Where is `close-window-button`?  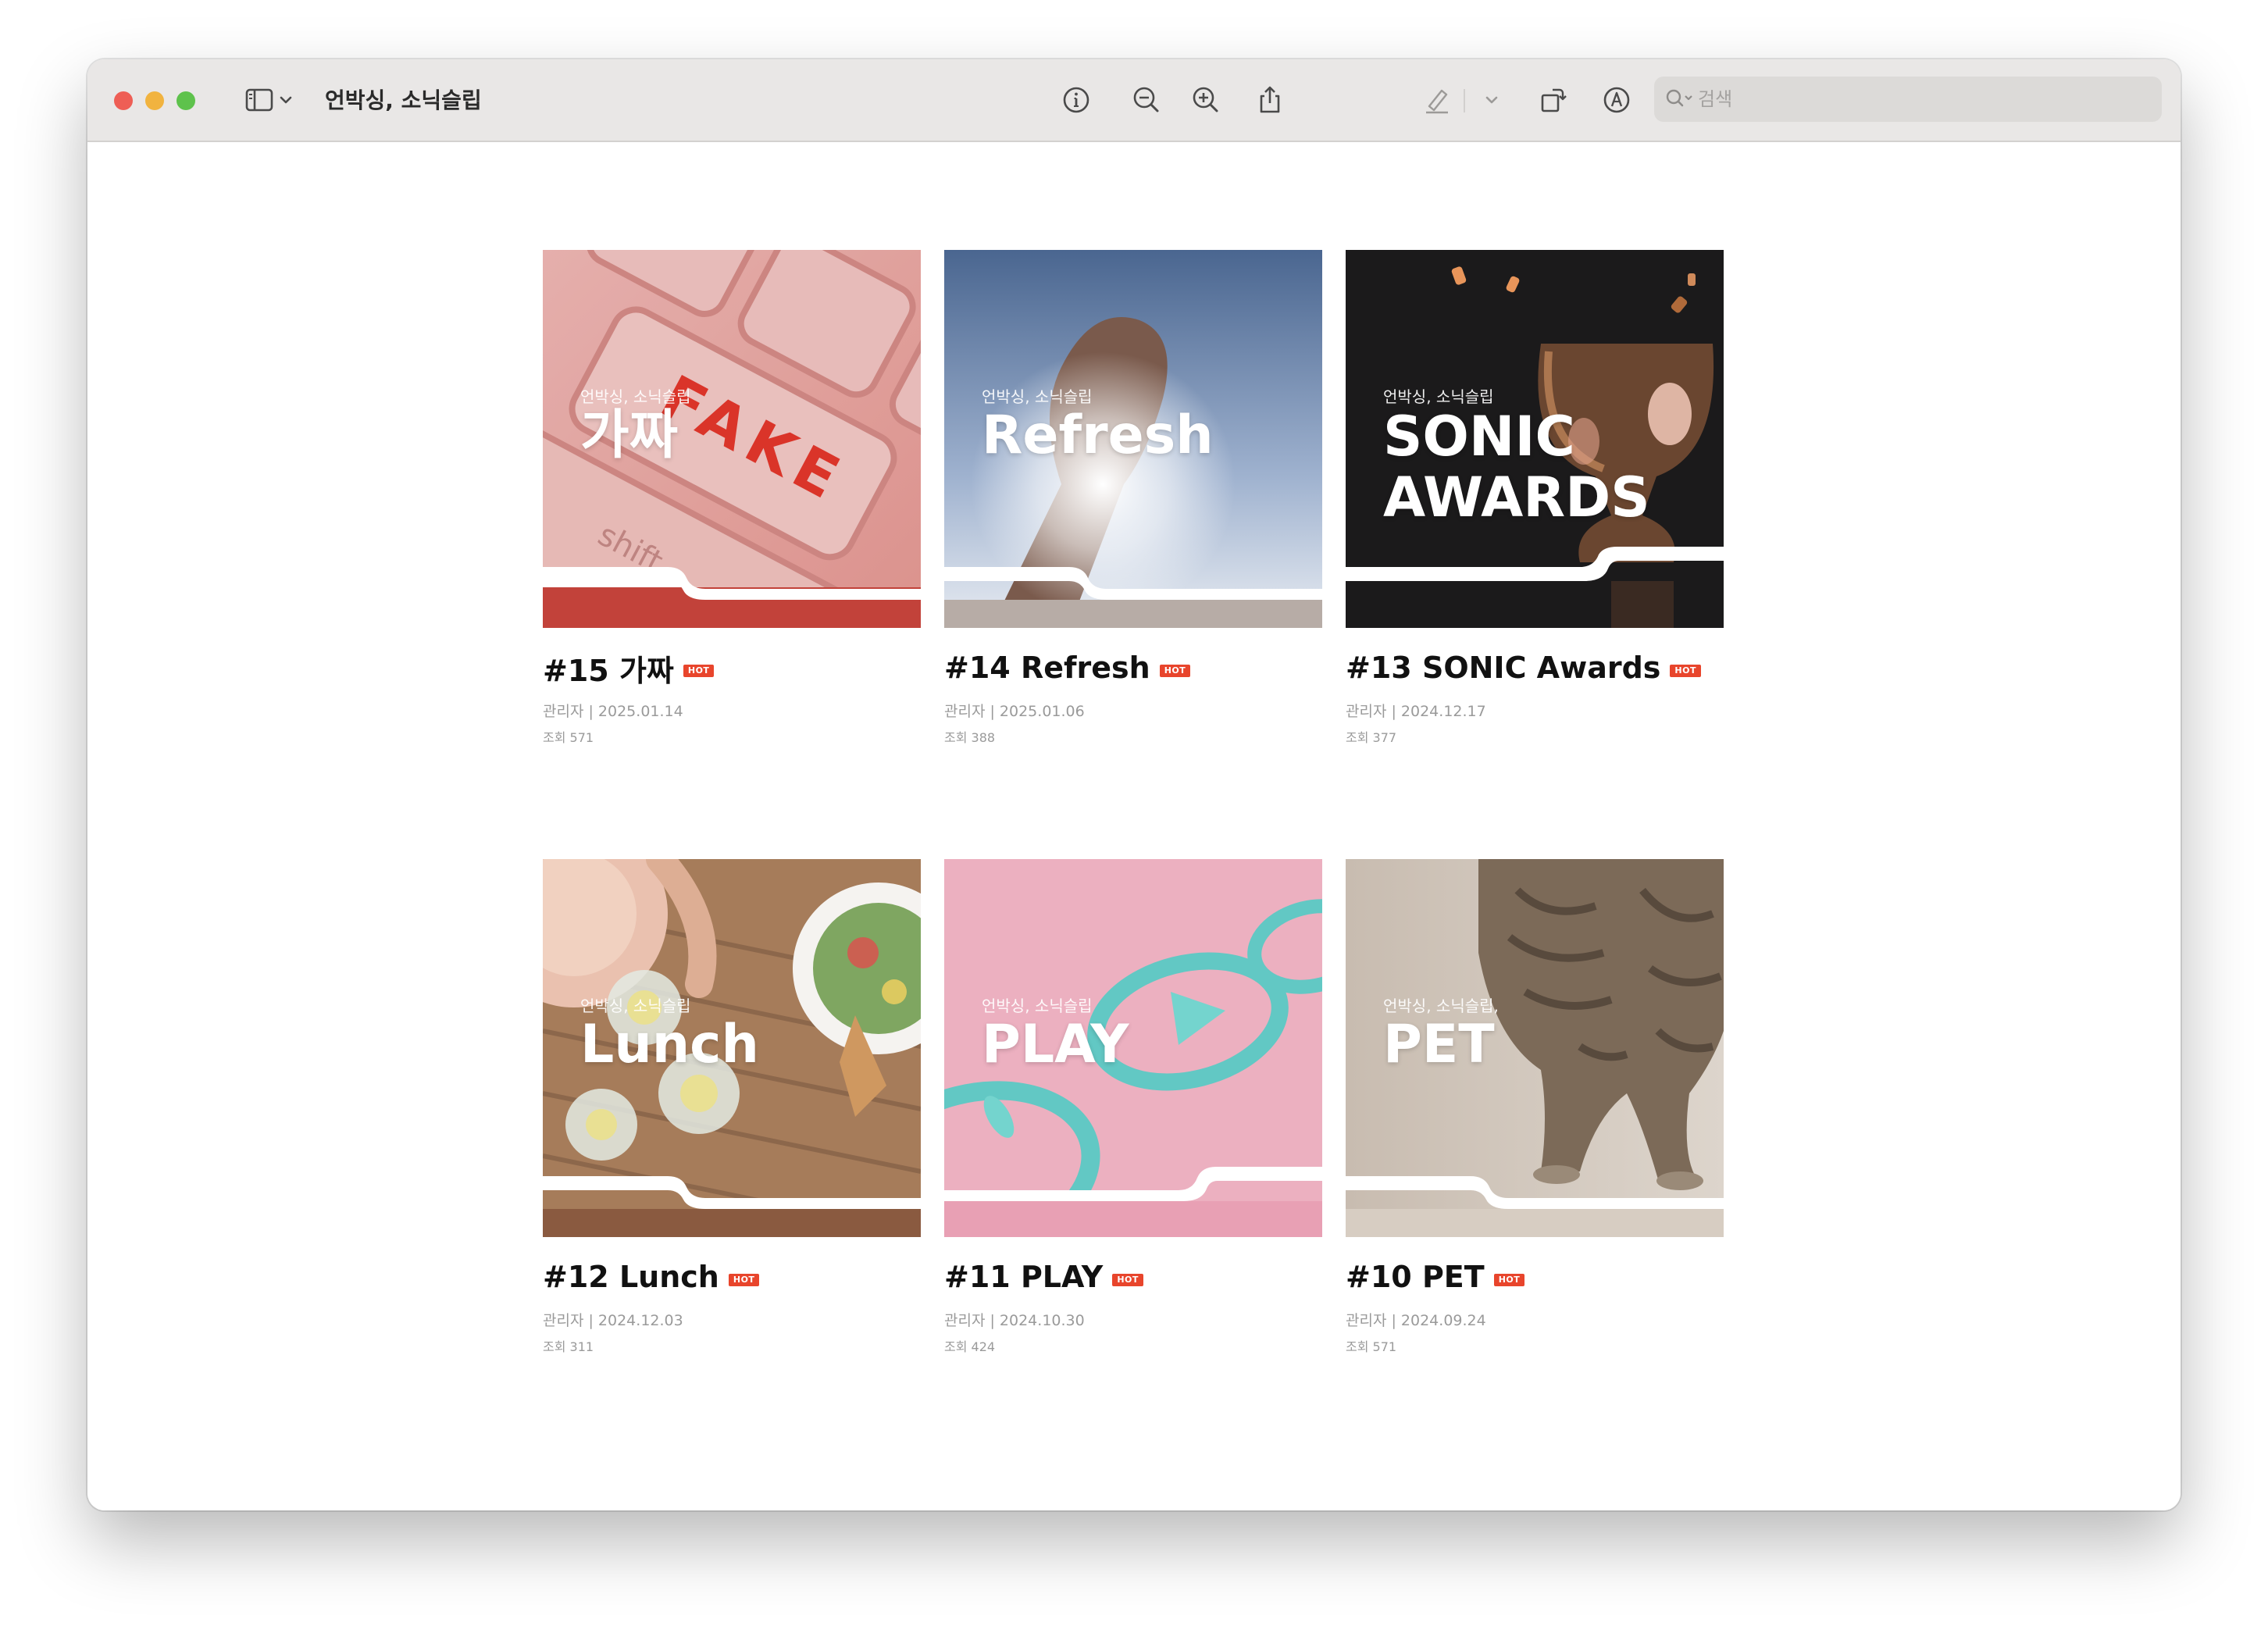
close-window-button is located at coordinates (123, 100).